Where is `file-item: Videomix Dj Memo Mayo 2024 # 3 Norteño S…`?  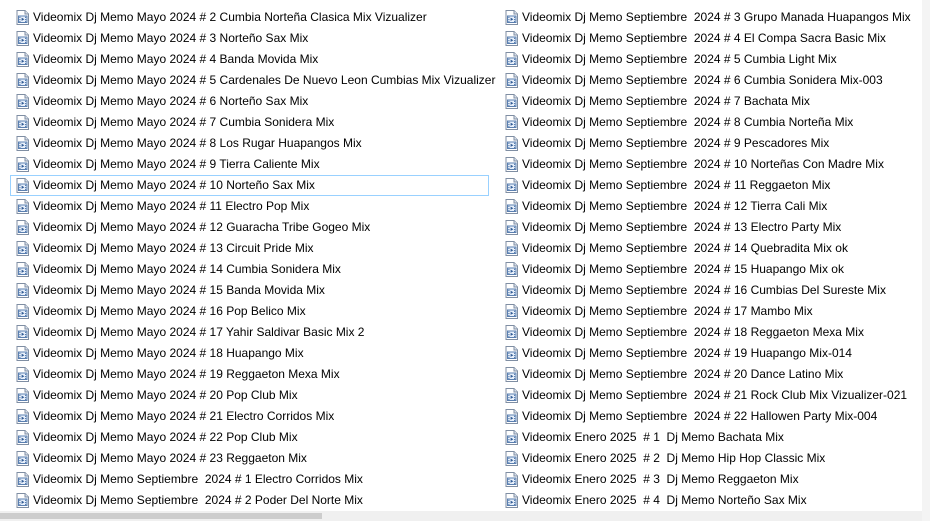 file-item: Videomix Dj Memo Mayo 2024 # 3 Norteño S… is located at coordinates (249, 38).